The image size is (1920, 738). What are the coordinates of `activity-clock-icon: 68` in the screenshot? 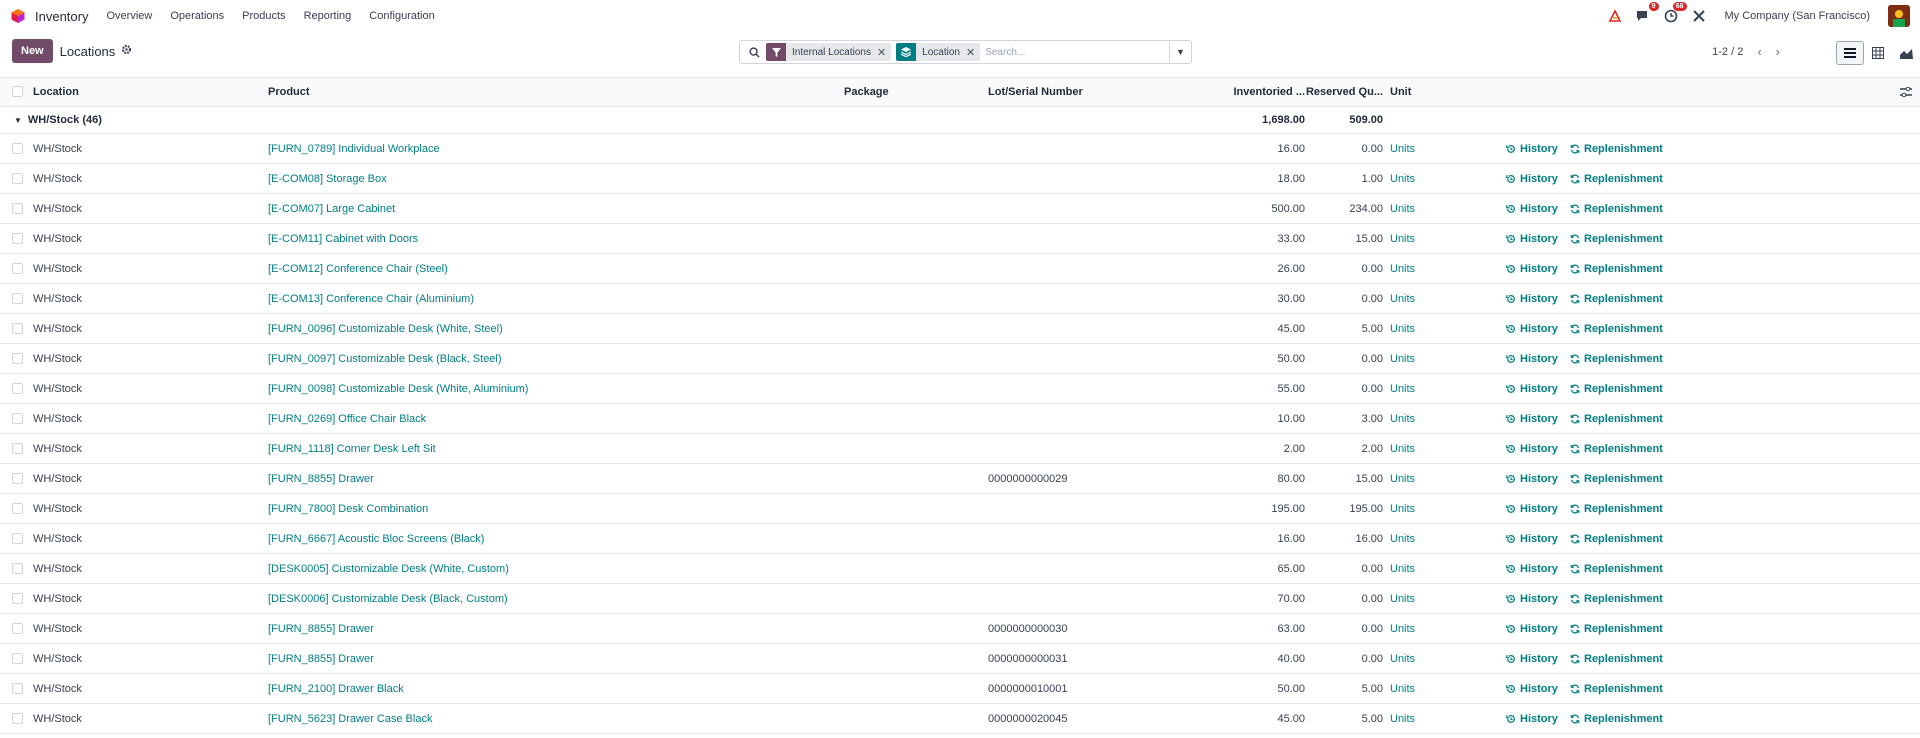 It's located at (1675, 13).